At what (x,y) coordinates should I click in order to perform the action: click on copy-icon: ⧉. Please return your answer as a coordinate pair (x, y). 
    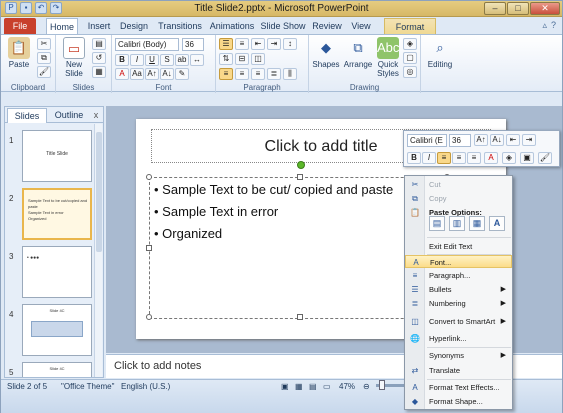
    Looking at the image, I should click on (44, 58).